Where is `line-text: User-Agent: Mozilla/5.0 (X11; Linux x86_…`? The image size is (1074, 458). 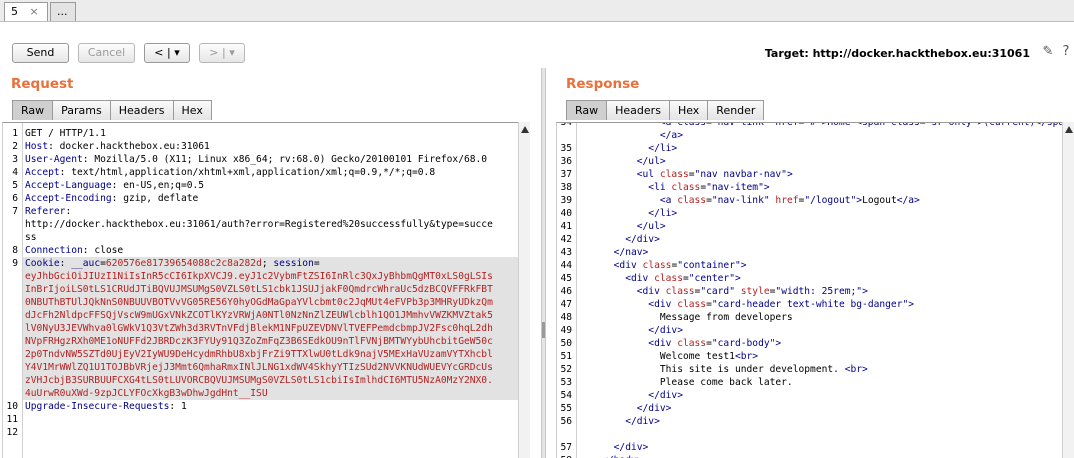 line-text: User-Agent: Mozilla/5.0 (X11; Linux x86_… is located at coordinates (256, 159).